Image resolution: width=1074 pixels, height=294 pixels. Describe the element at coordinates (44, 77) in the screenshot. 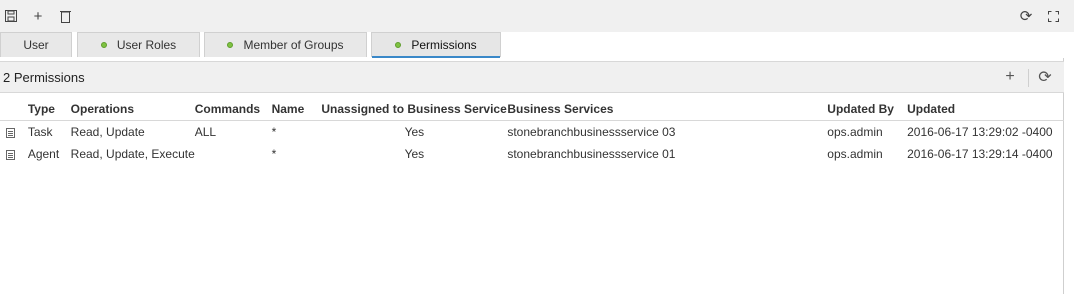

I see `panel-title: 2 Permissions` at that location.